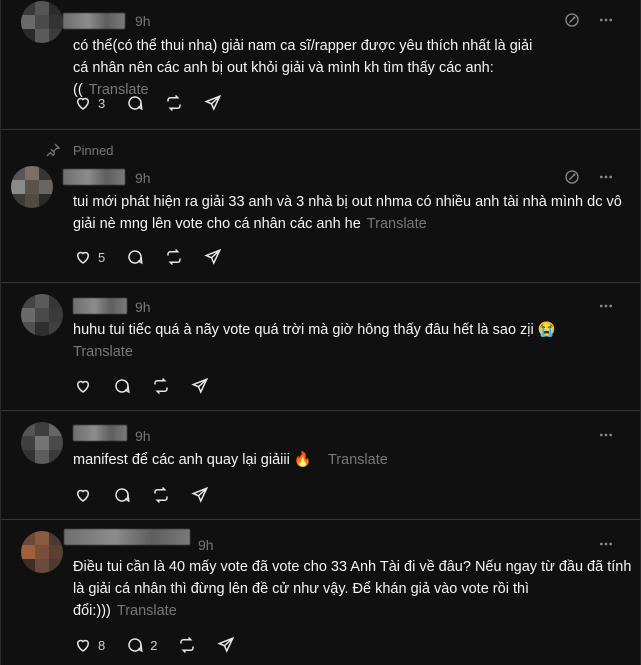 This screenshot has width=641, height=665. Describe the element at coordinates (154, 645) in the screenshot. I see `reply-count: 2` at that location.